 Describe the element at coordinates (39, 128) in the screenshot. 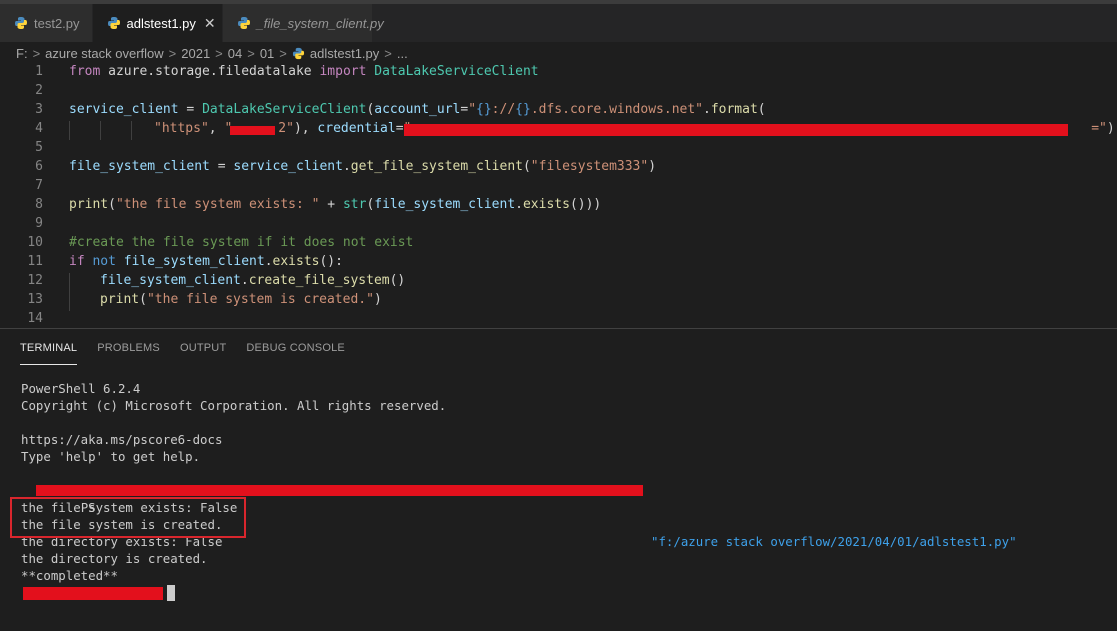

I see `line-number: 4` at that location.